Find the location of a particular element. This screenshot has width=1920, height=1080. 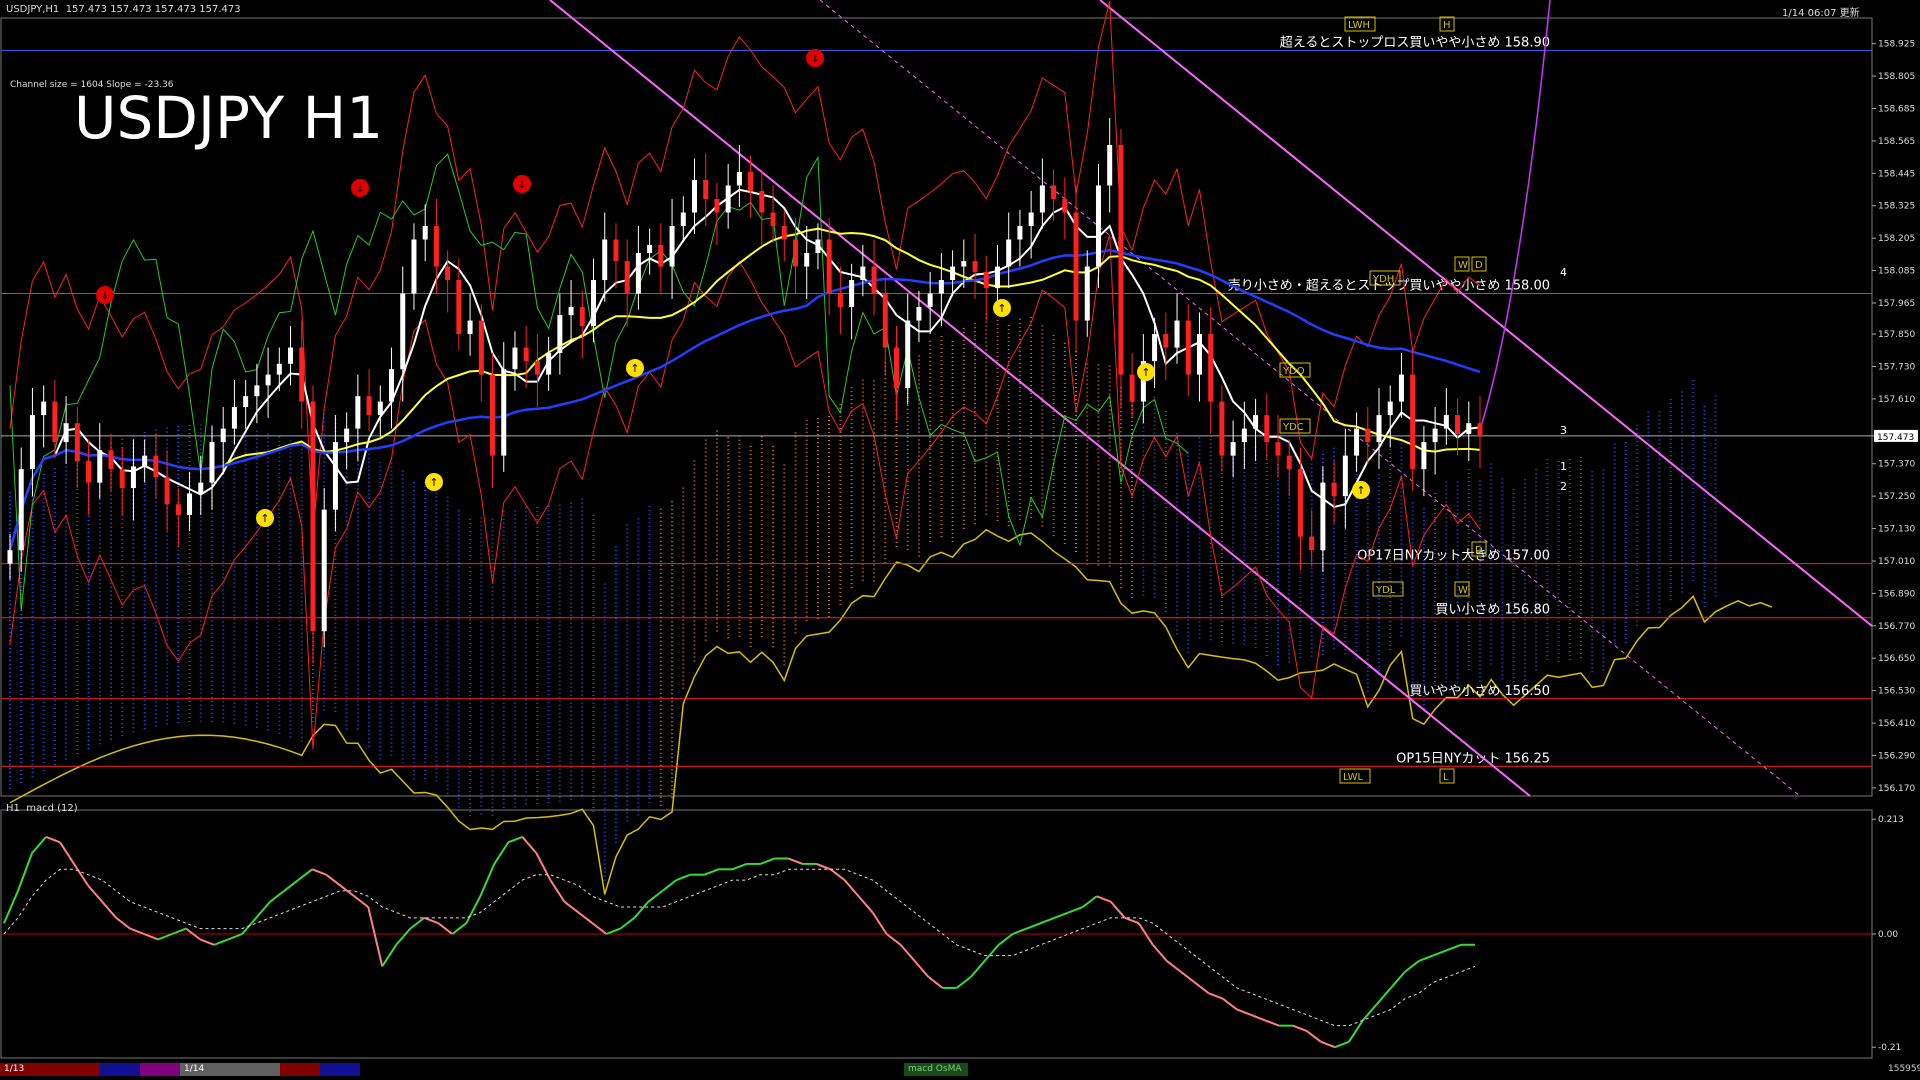

tab-date-2: 1/14 is located at coordinates (230, 1069).